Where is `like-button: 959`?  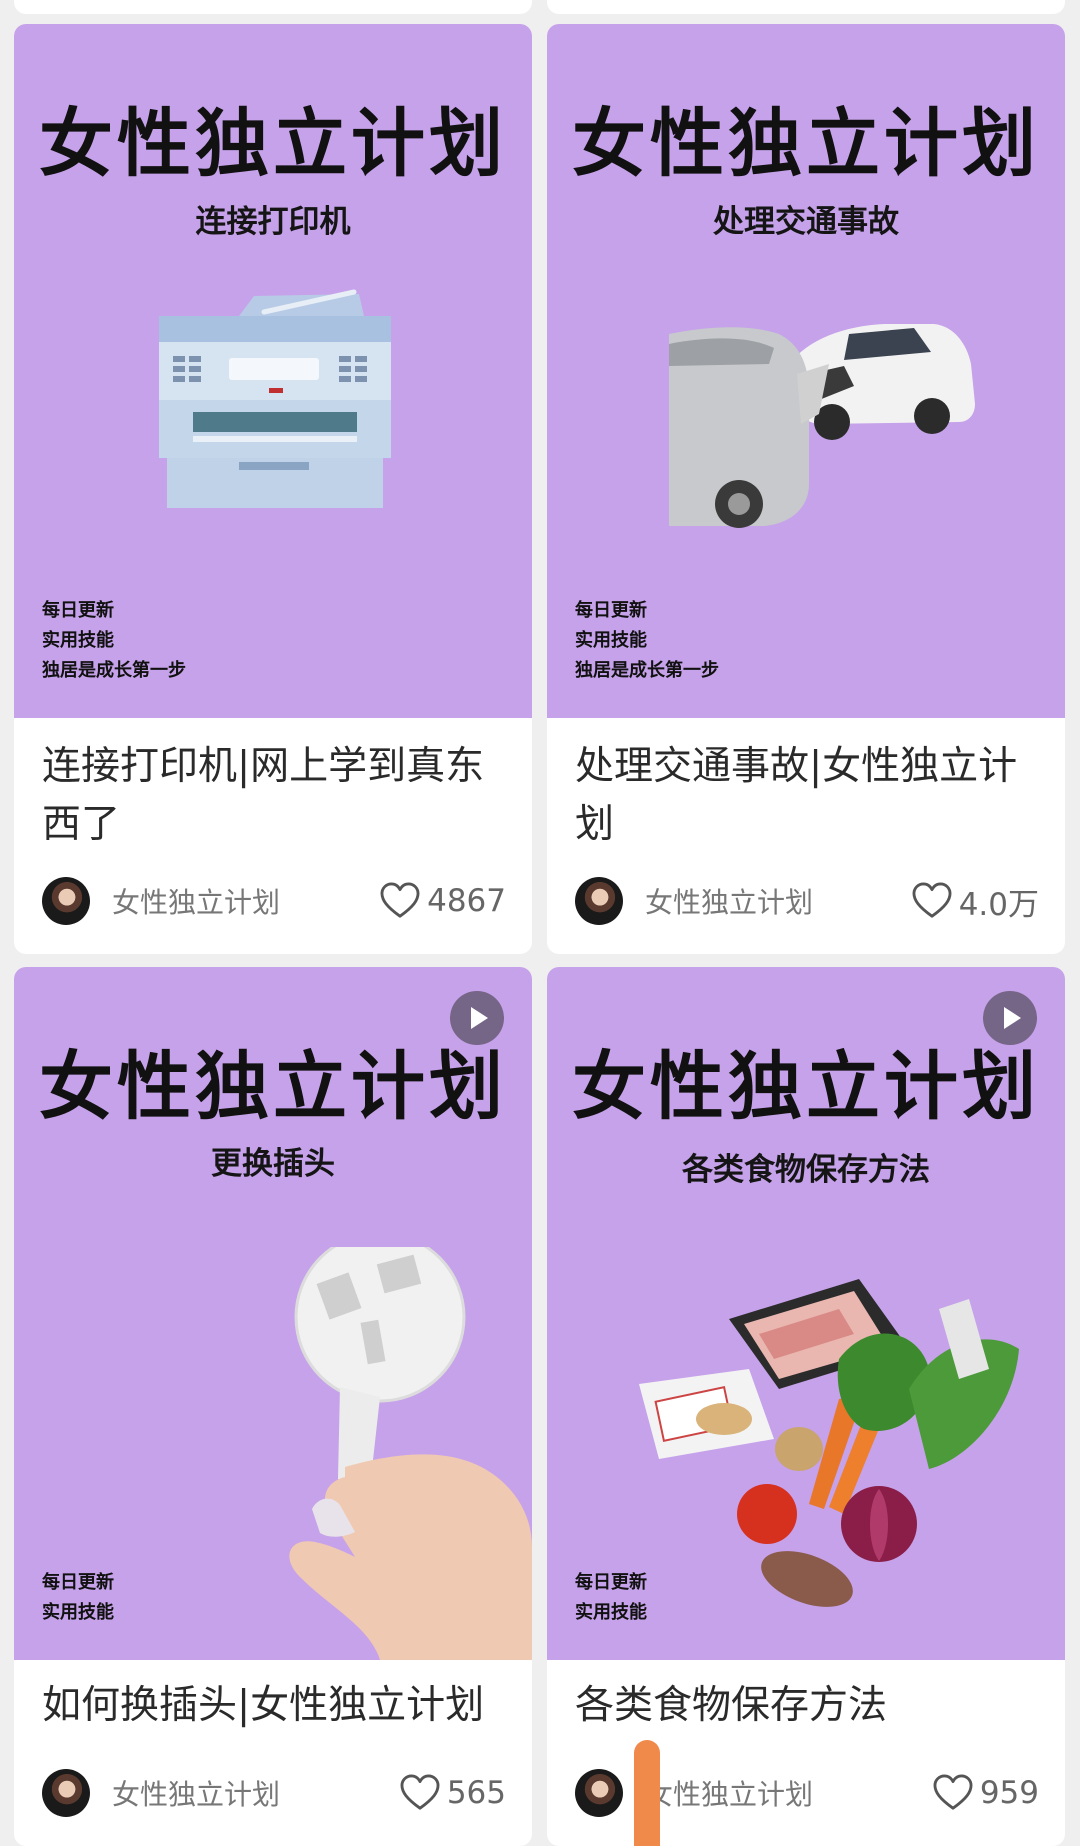 like-button: 959 is located at coordinates (985, 1793).